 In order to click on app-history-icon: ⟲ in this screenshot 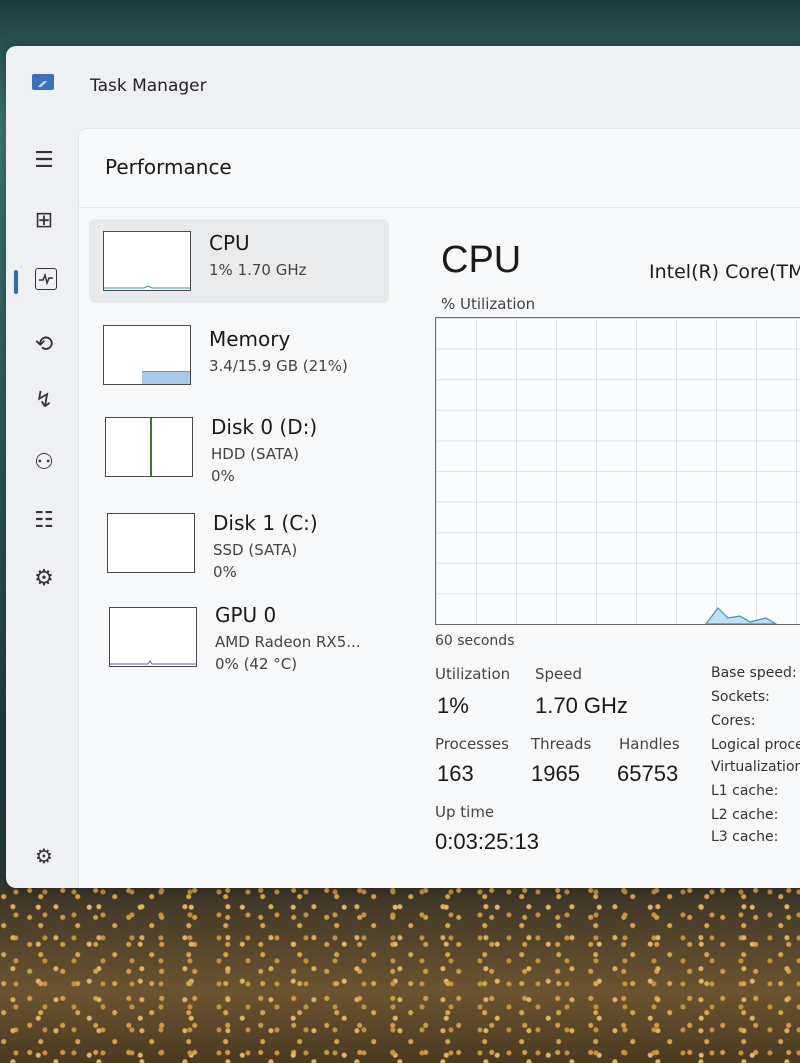, I will do `click(44, 344)`.